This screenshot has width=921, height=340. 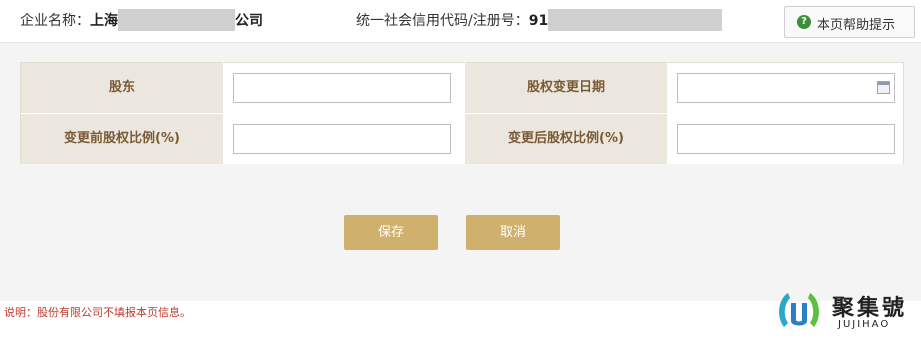 I want to click on after-ratio-cell, so click(x=785, y=139).